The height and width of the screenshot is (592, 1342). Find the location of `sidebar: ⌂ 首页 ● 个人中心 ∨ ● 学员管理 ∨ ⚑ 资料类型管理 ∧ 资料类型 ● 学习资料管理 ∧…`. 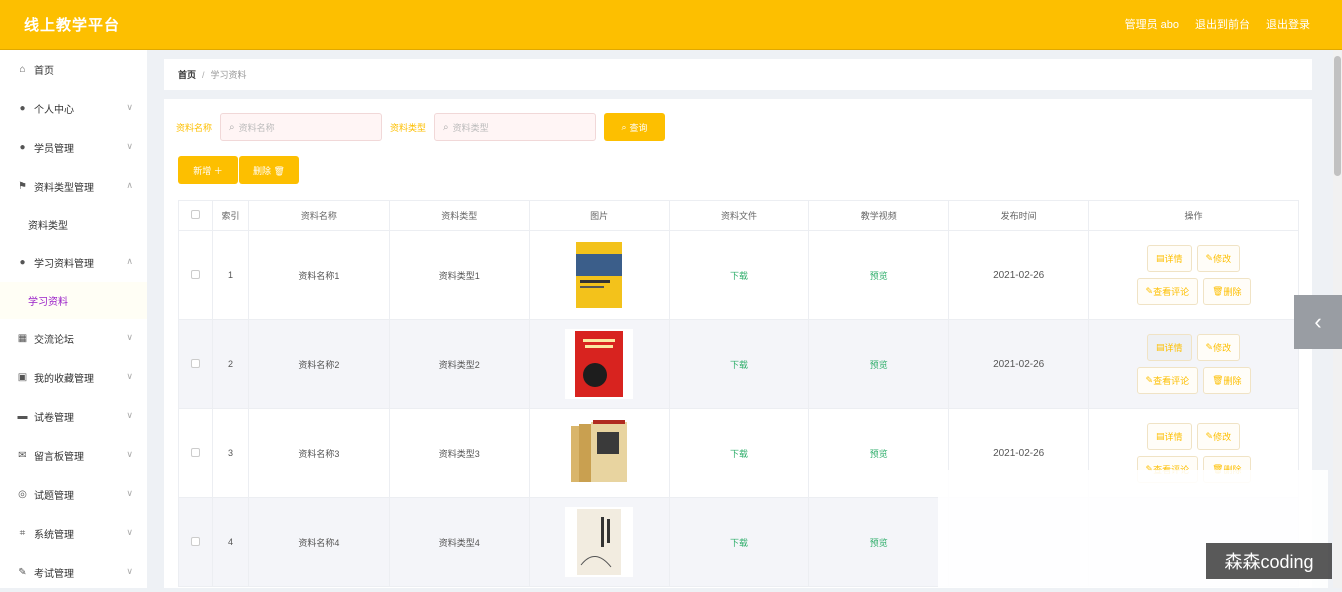

sidebar: ⌂ 首页 ● 个人中心 ∨ ● 学员管理 ∨ ⚑ 资料类型管理 ∧ 资料类型 ● 学习资料管理 ∧… is located at coordinates (73, 319).